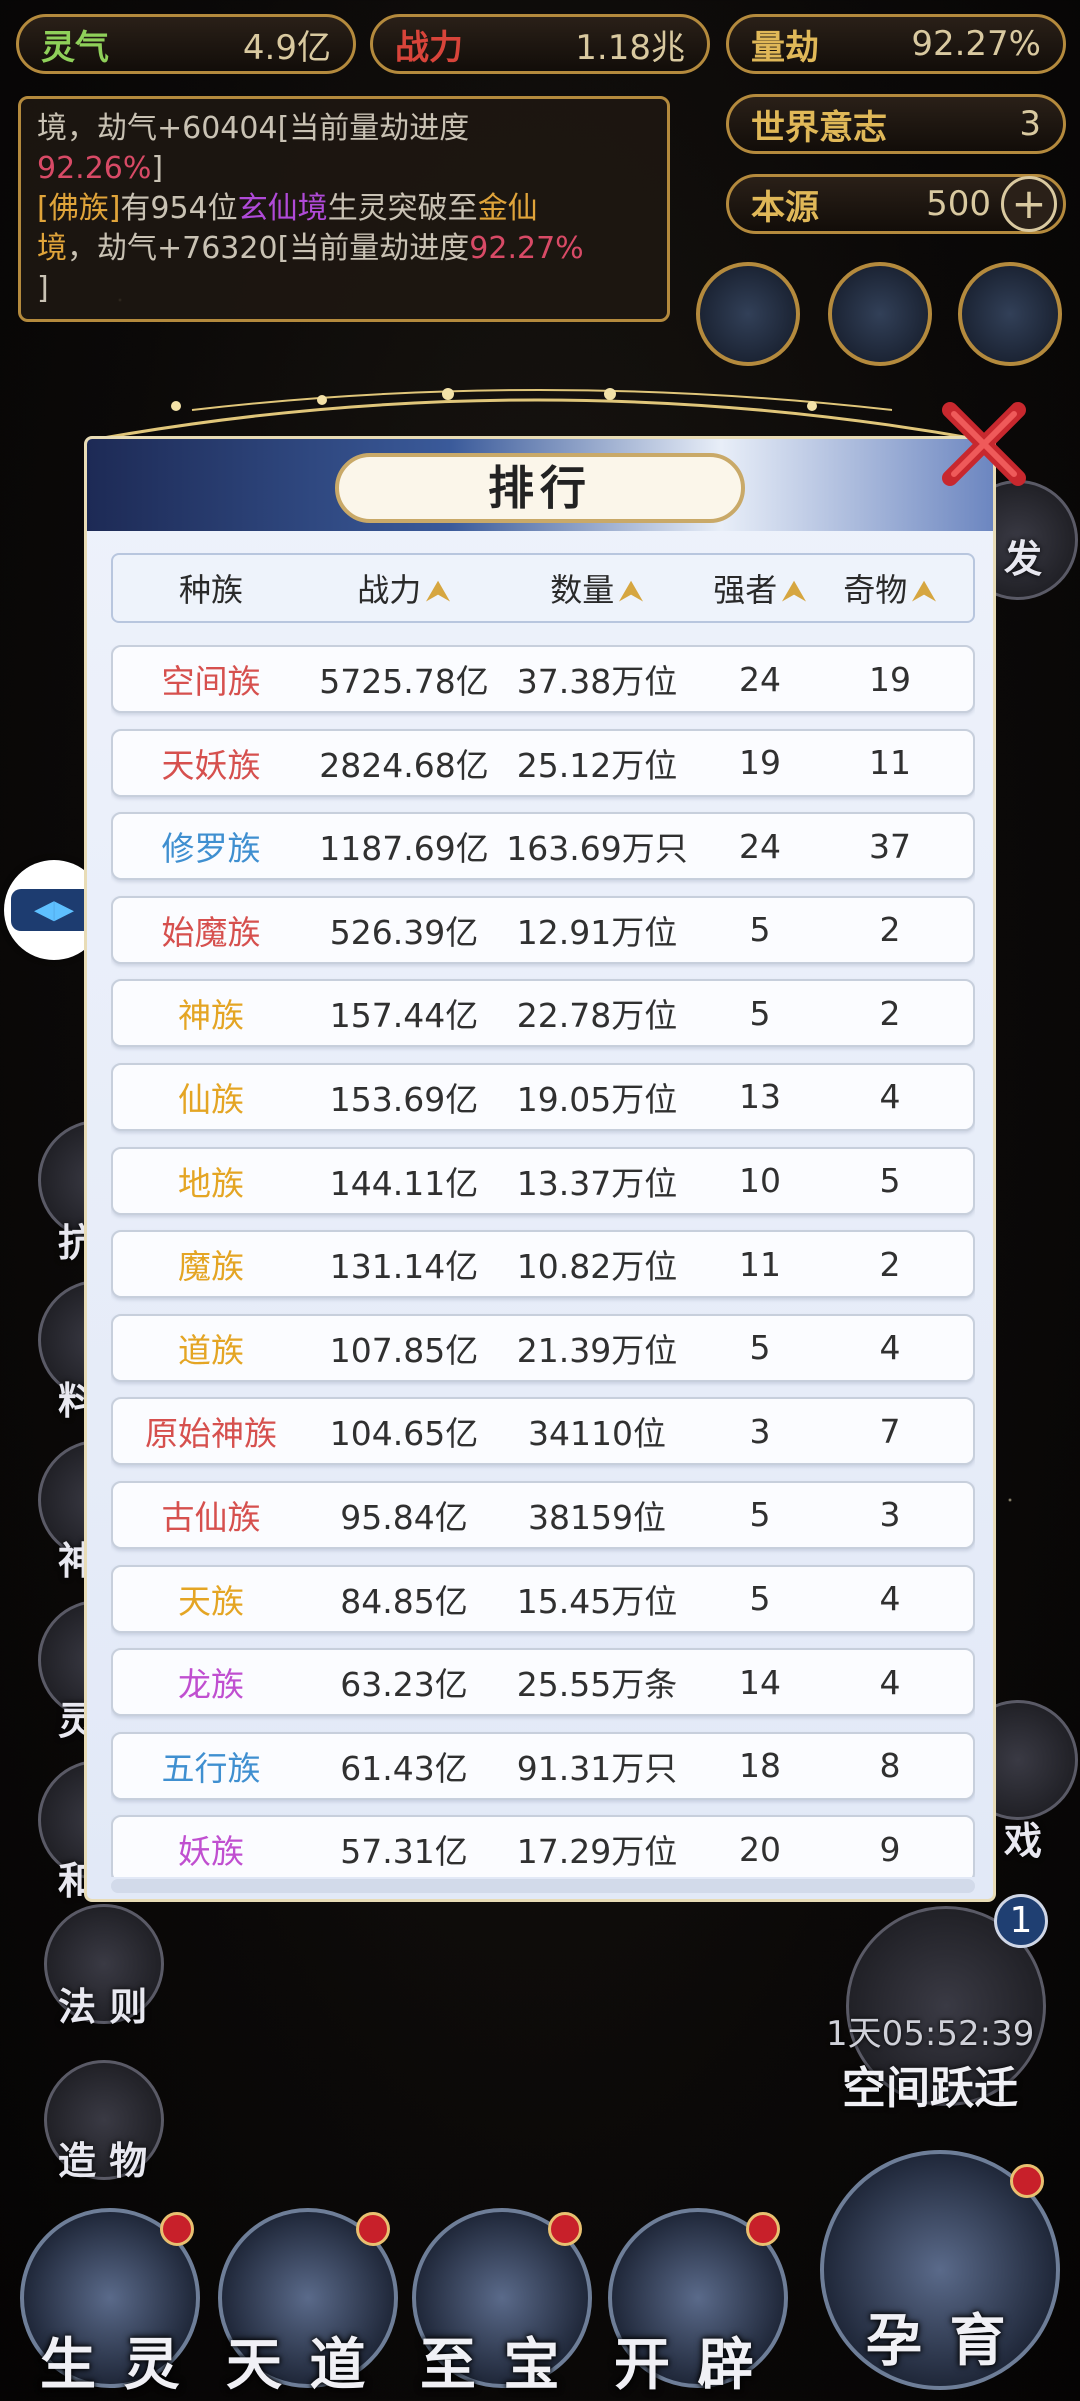 The image size is (1080, 2401). I want to click on count-cell: 91.31万只, so click(597, 1768).